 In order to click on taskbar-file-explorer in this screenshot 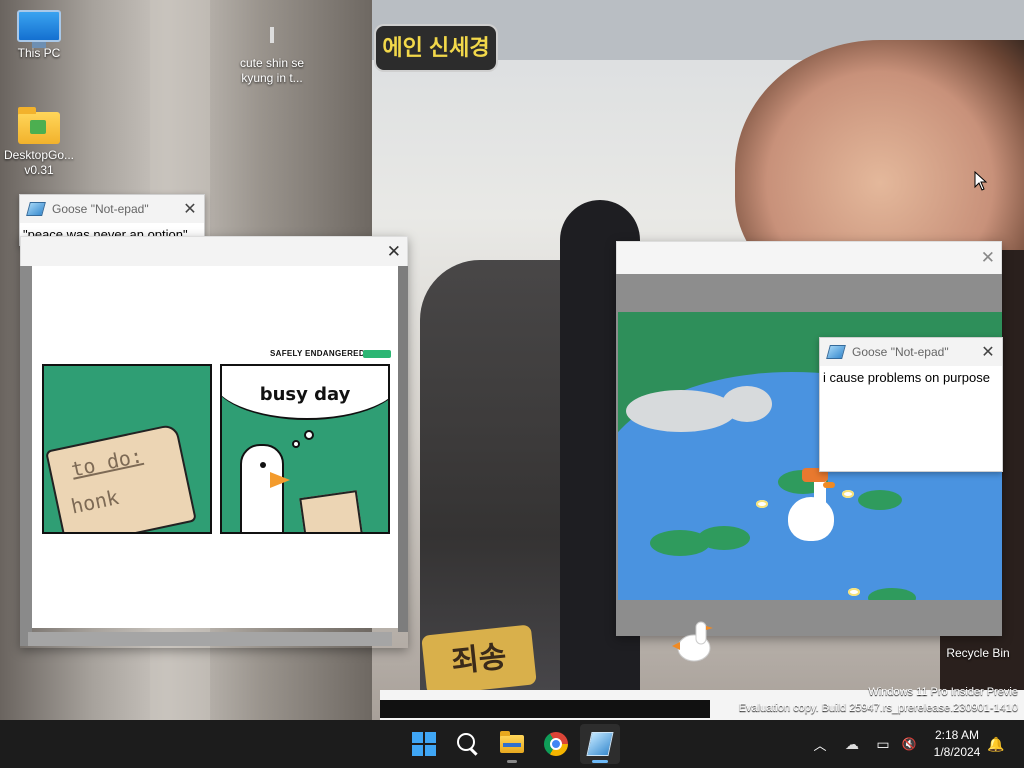, I will do `click(512, 744)`.